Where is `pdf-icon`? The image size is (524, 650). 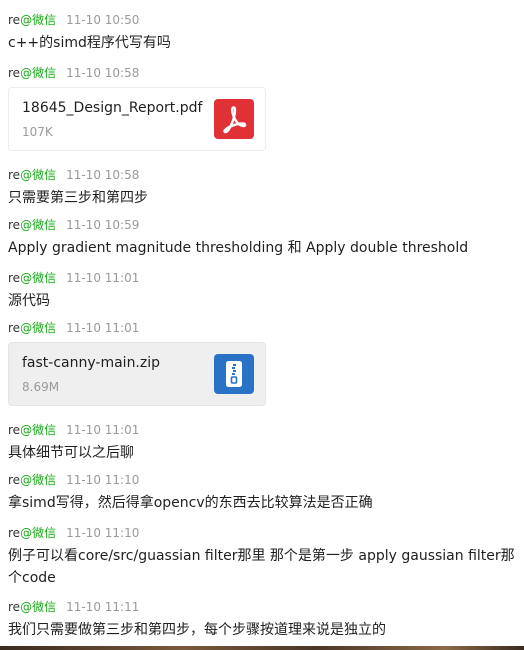
pdf-icon is located at coordinates (234, 119).